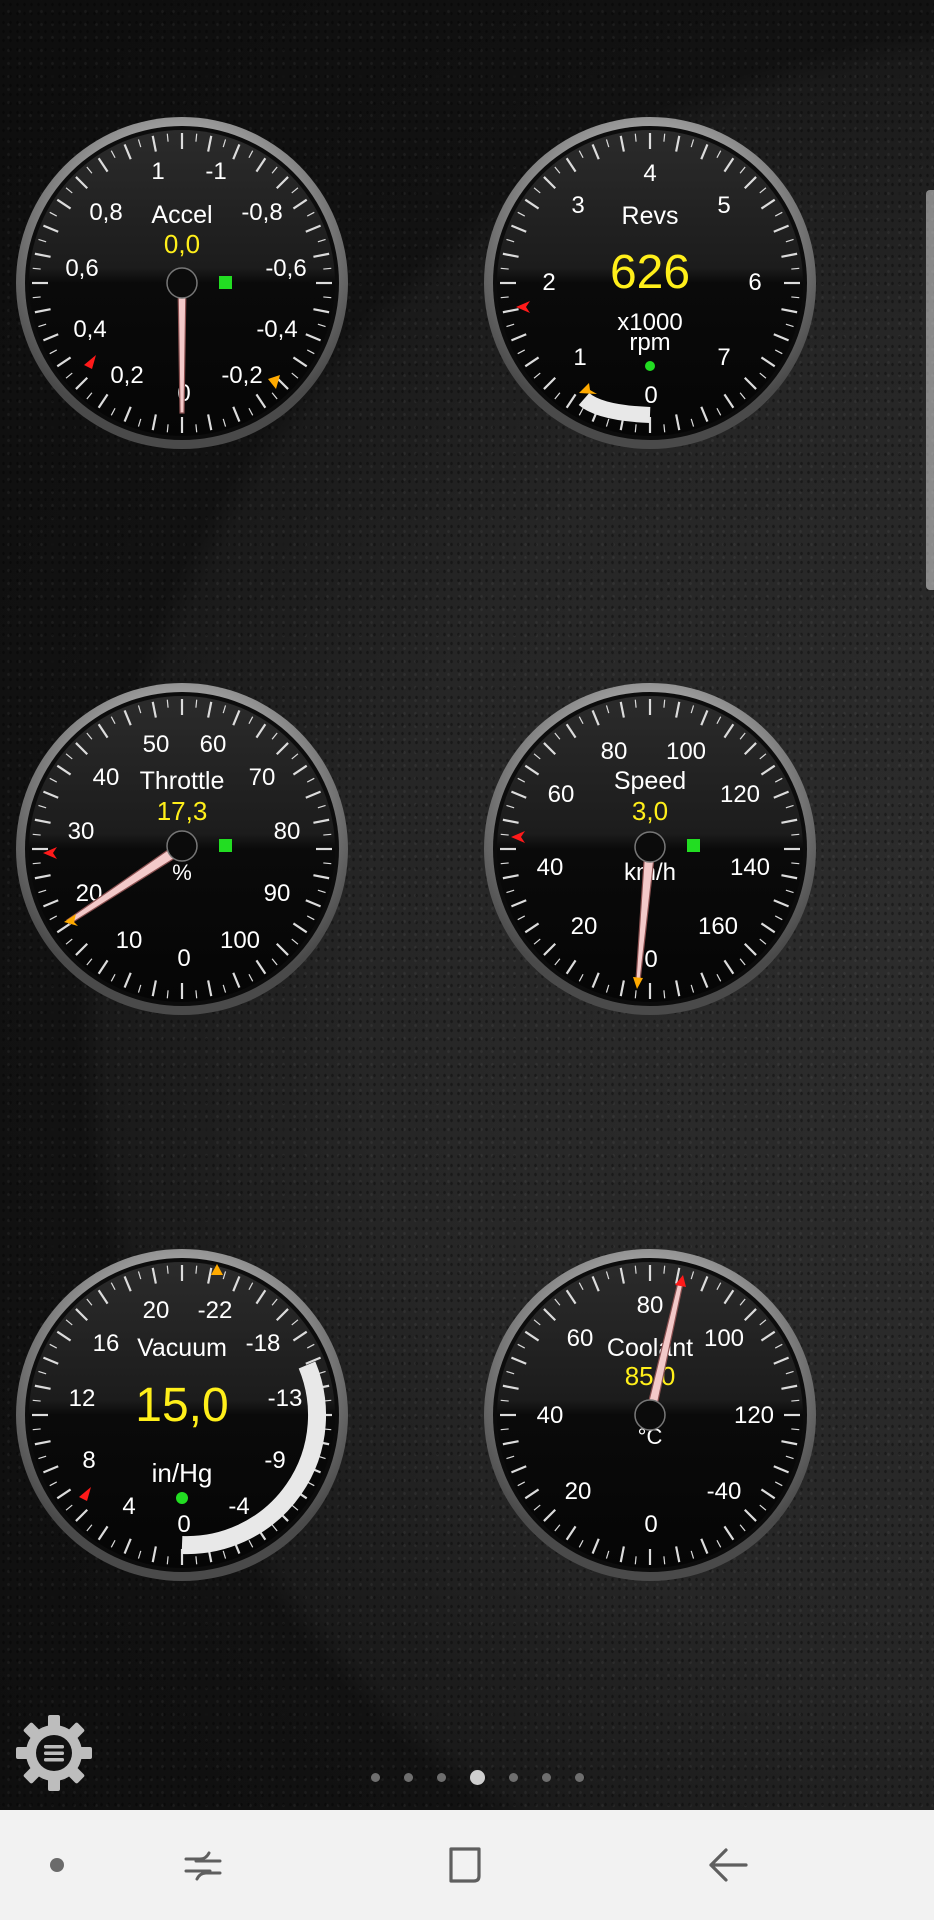 The image size is (934, 1920). Describe the element at coordinates (215, 171) in the screenshot. I see `tick-label: -1` at that location.